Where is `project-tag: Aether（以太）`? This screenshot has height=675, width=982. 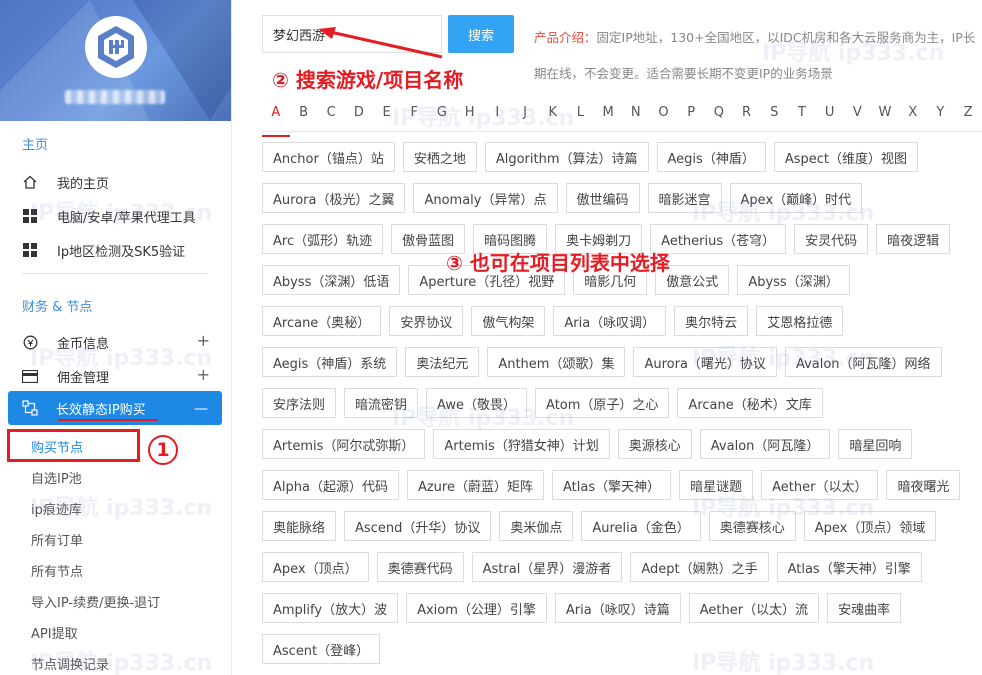
project-tag: Aether（以太） is located at coordinates (820, 485).